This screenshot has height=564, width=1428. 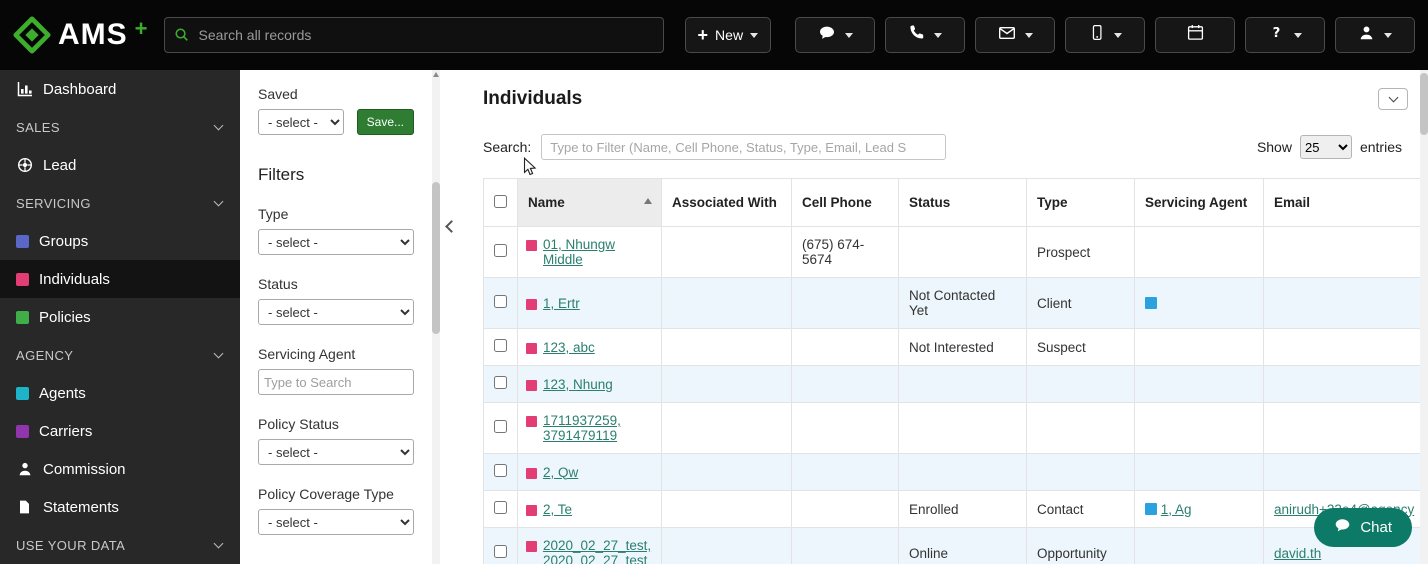 I want to click on agent-link: 1, Ag, so click(x=1176, y=509).